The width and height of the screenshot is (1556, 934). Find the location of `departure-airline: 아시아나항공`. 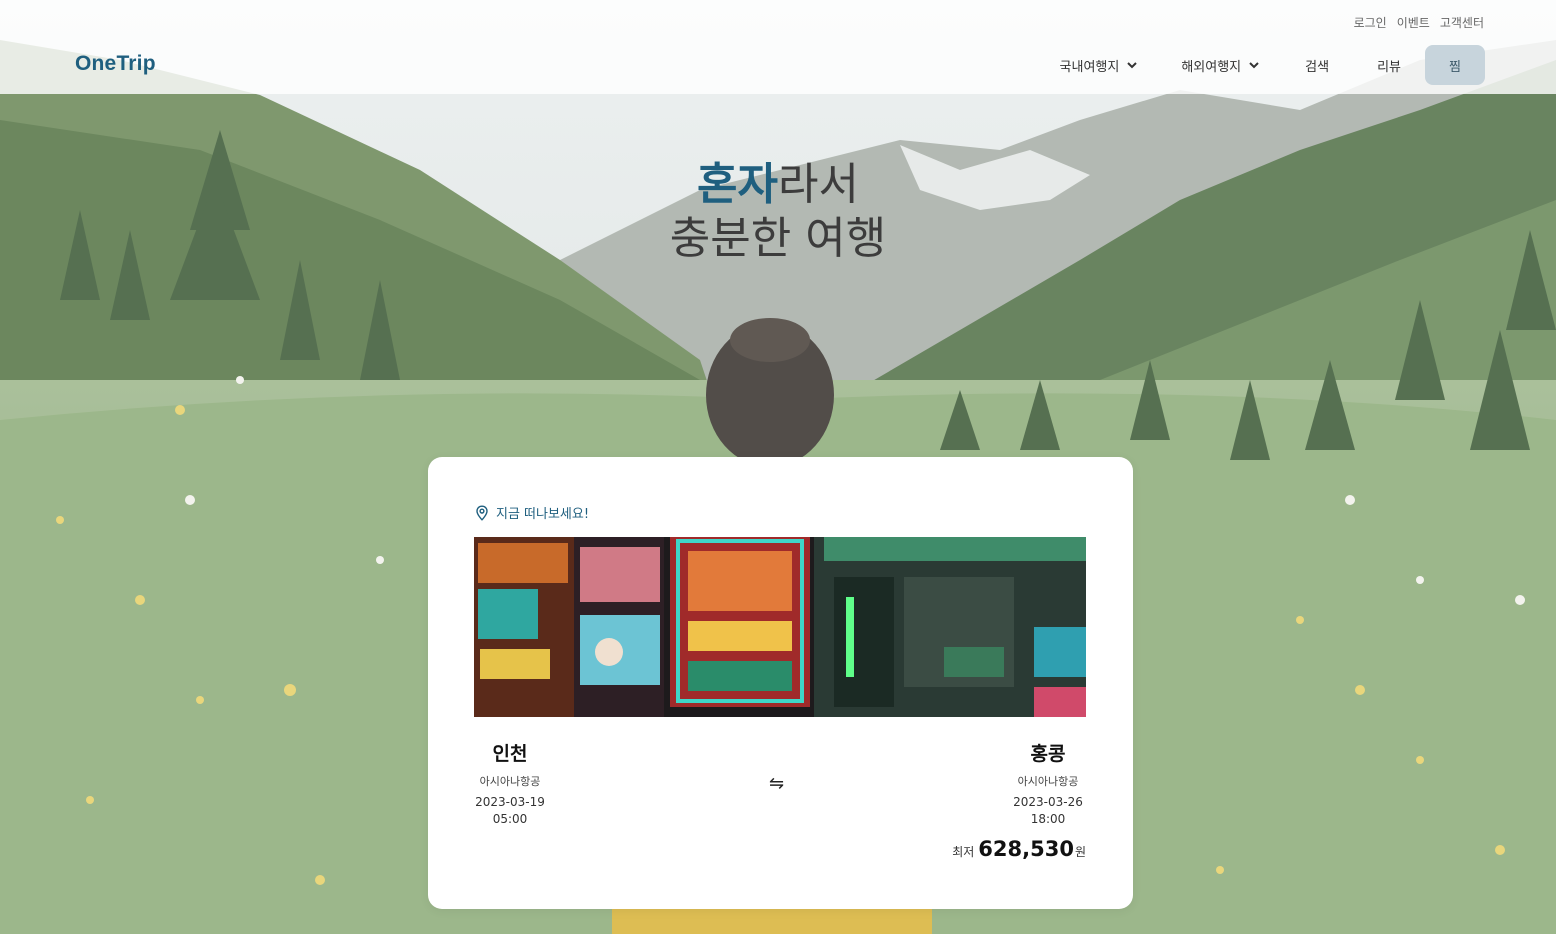

departure-airline: 아시아나항공 is located at coordinates (510, 781).